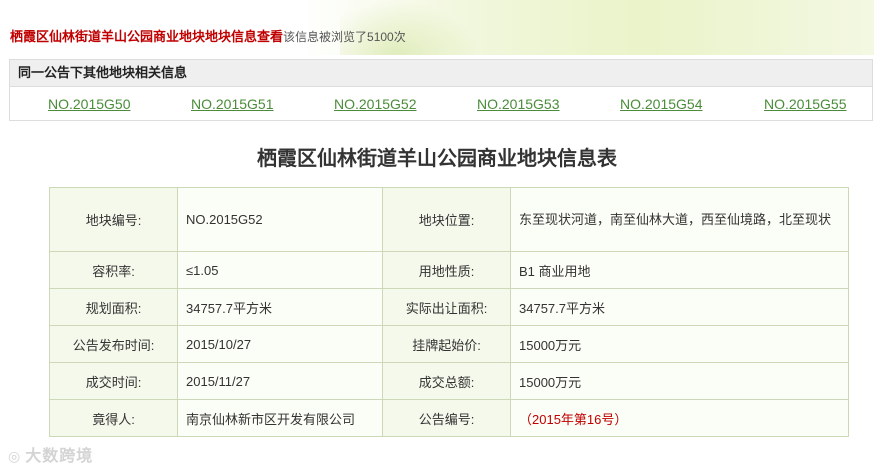 Image resolution: width=874 pixels, height=470 pixels. Describe the element at coordinates (113, 270) in the screenshot. I see `label-plot-ratio: 容积率:` at that location.